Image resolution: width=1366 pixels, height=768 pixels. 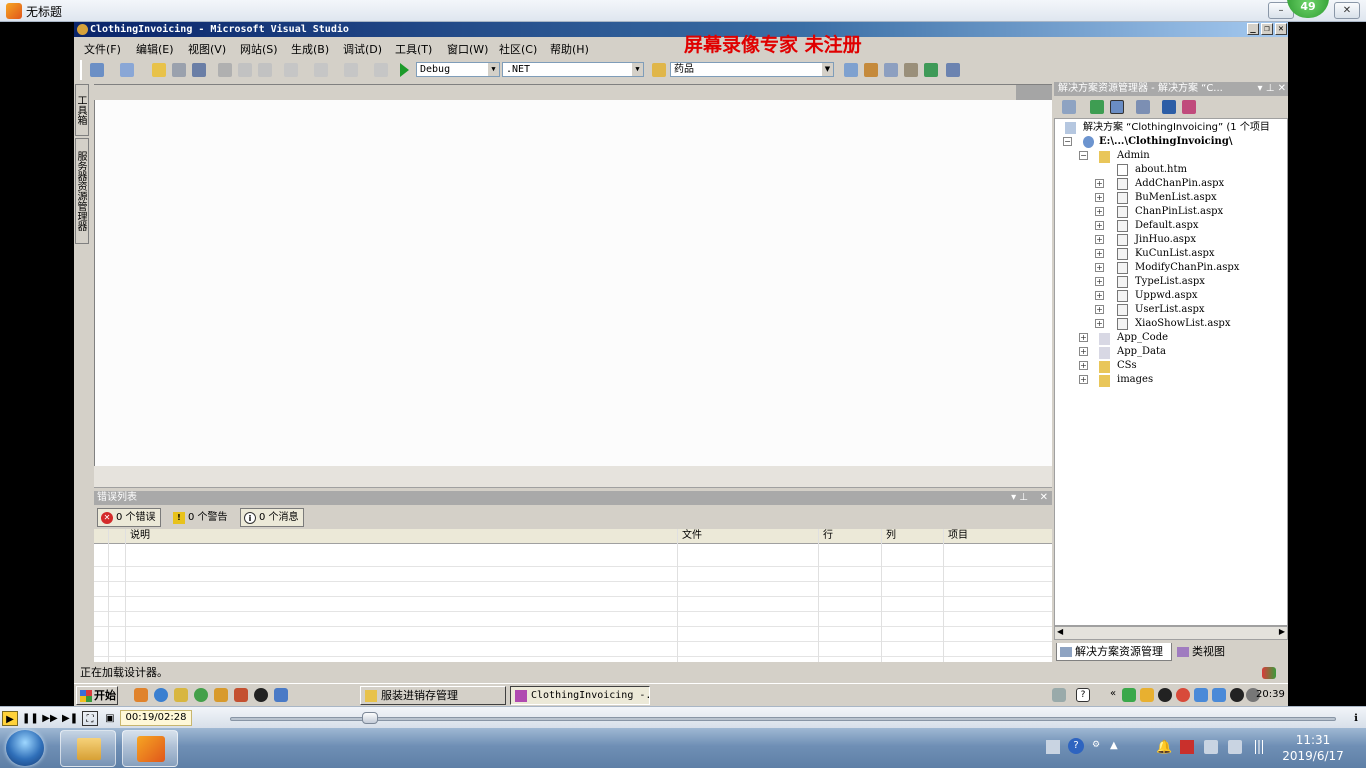 I want to click on tree-folder-app-data: + App_Data, so click(x=1122, y=352).